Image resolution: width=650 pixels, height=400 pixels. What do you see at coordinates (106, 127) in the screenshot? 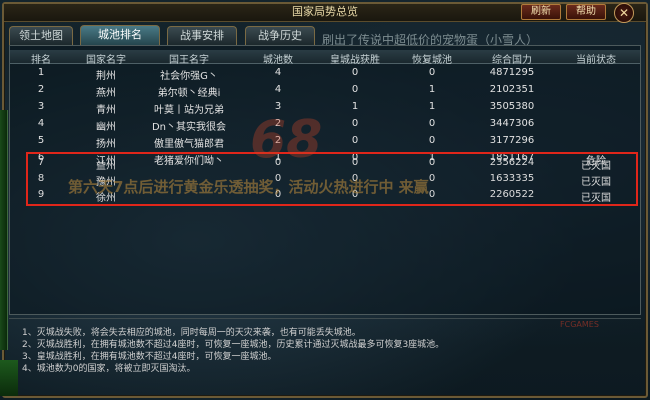
I see `cell-country: 幽州` at bounding box center [106, 127].